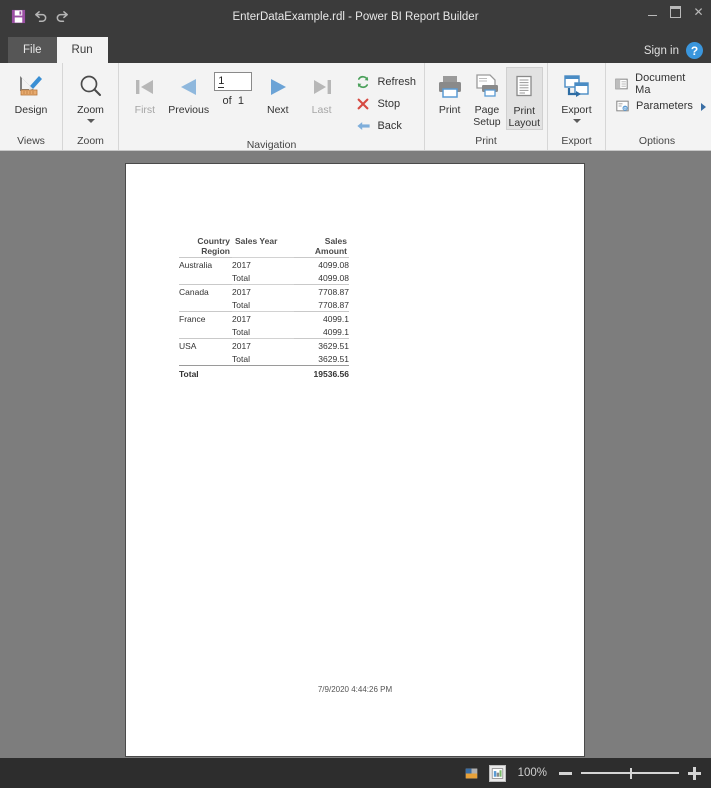  I want to click on report-timestamp: 7/9/2020 4:44:26 PM, so click(355, 689).